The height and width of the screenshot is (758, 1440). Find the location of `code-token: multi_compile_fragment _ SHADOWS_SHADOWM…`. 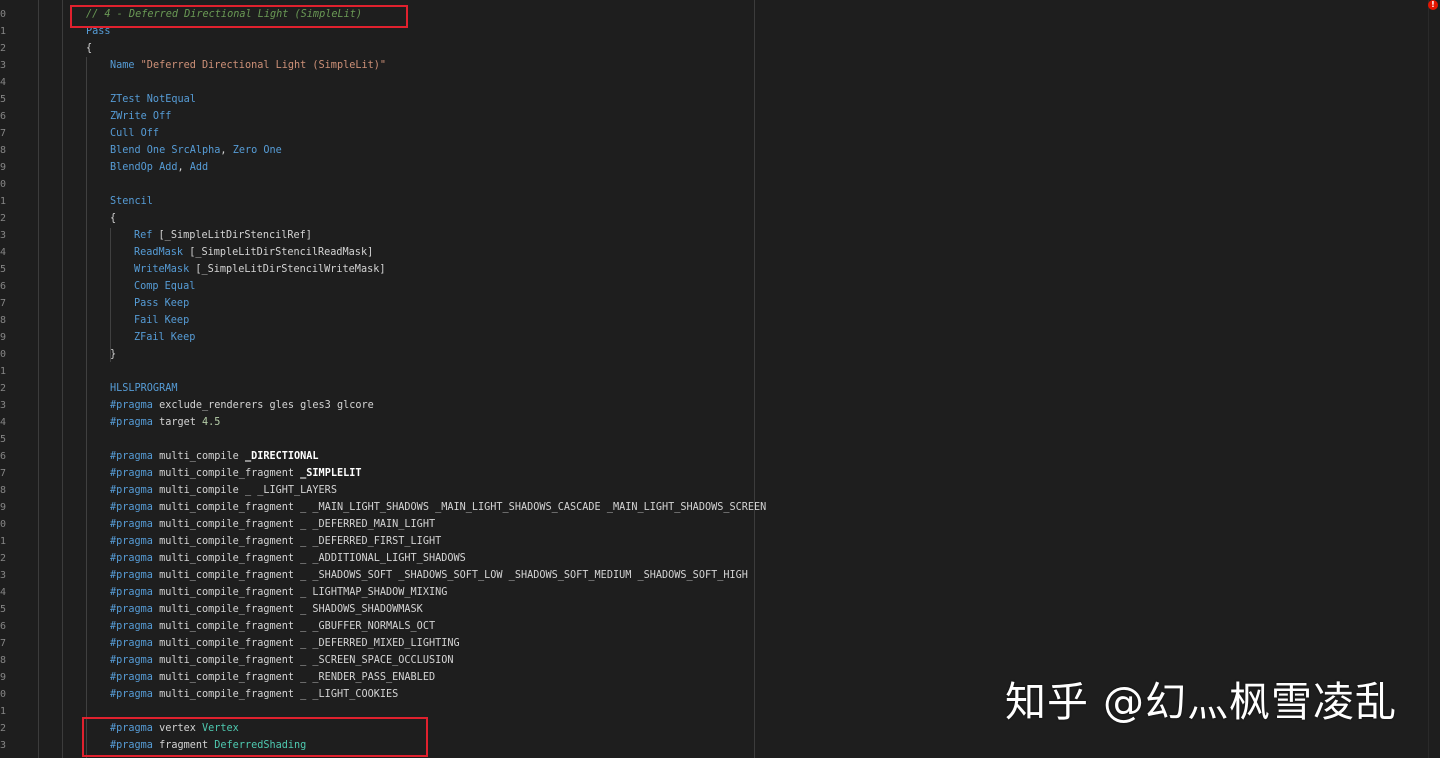

code-token: multi_compile_fragment _ SHADOWS_SHADOWM… is located at coordinates (291, 609).